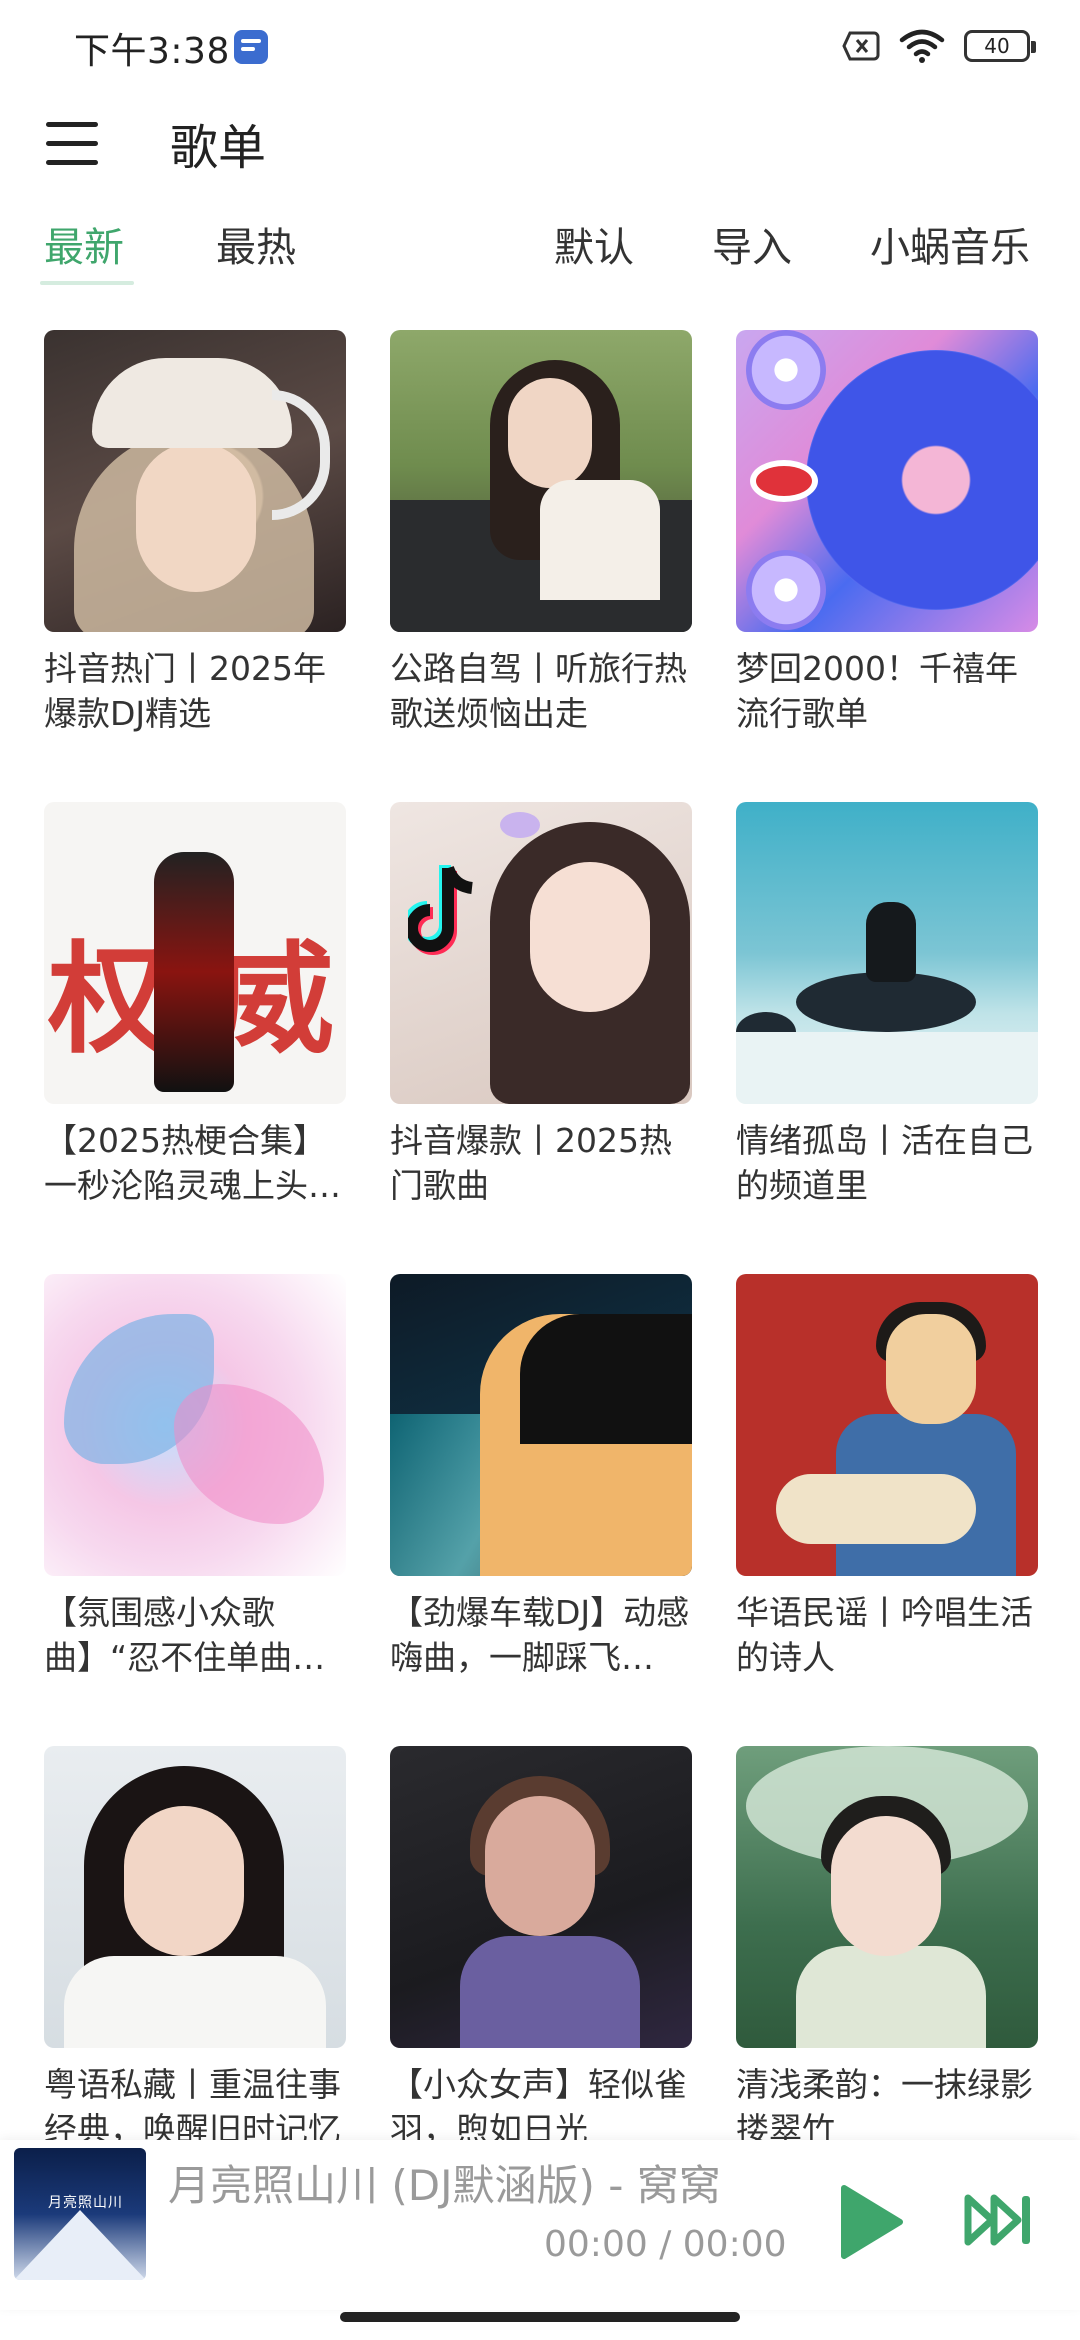  Describe the element at coordinates (440, 910) in the screenshot. I see `tiktok-logo-icon` at that location.